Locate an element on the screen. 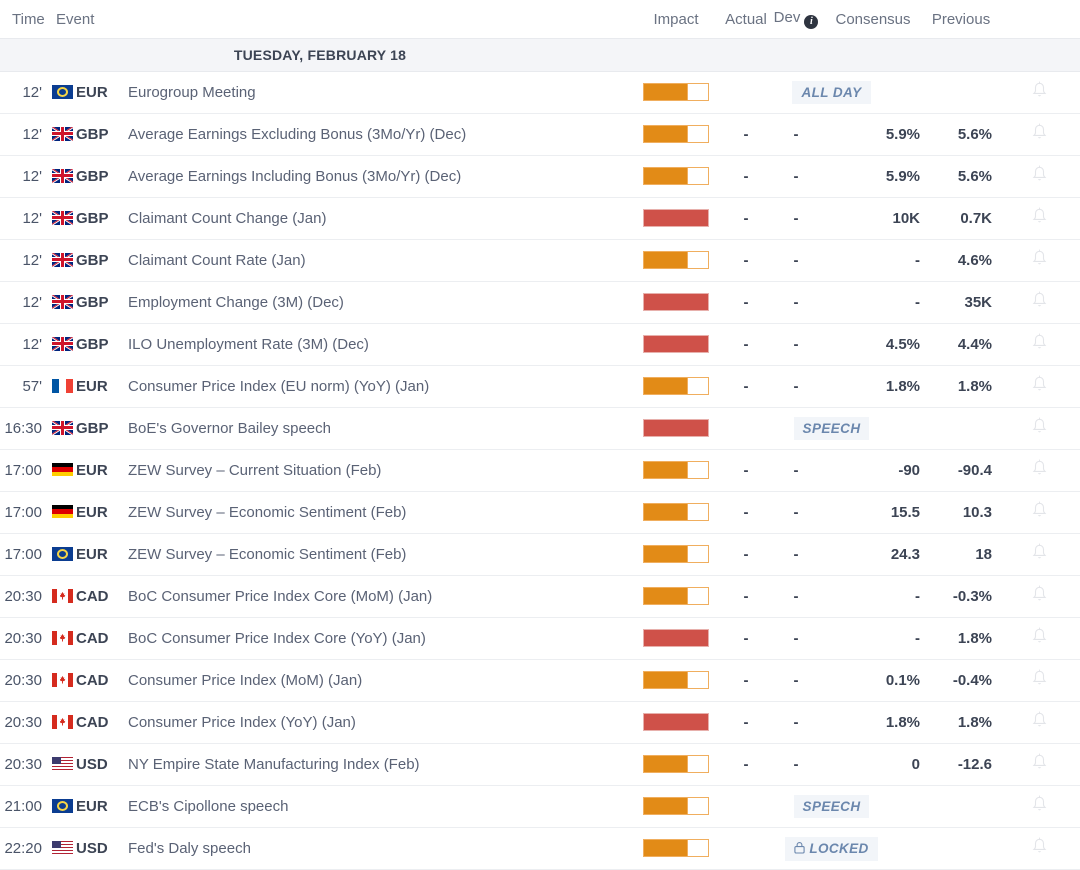  event-name: Consumer Price Index (MoM) (Jan) is located at coordinates (376, 680).